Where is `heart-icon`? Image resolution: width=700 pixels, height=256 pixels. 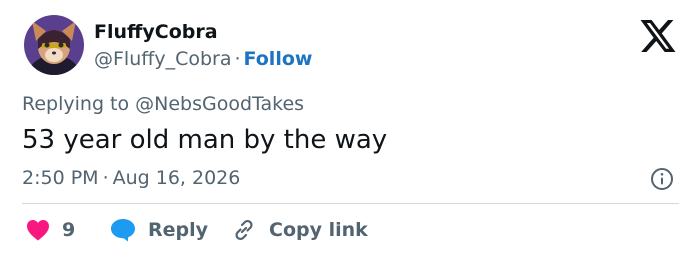 heart-icon is located at coordinates (38, 230).